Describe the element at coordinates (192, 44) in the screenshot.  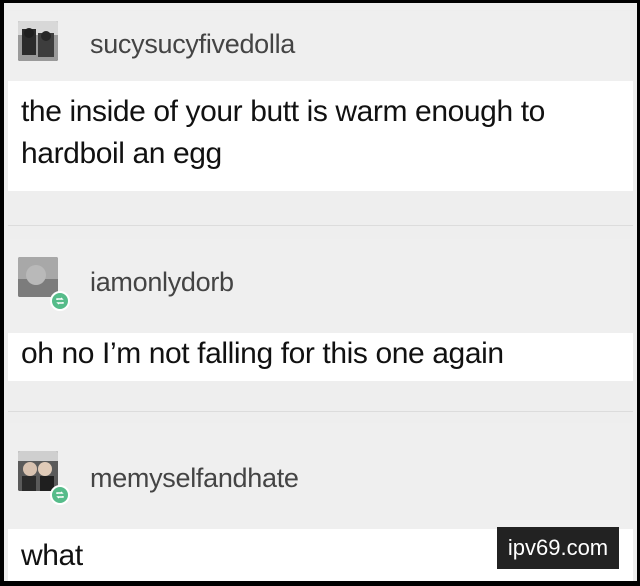
I see `username: sucysucyfivedolla` at that location.